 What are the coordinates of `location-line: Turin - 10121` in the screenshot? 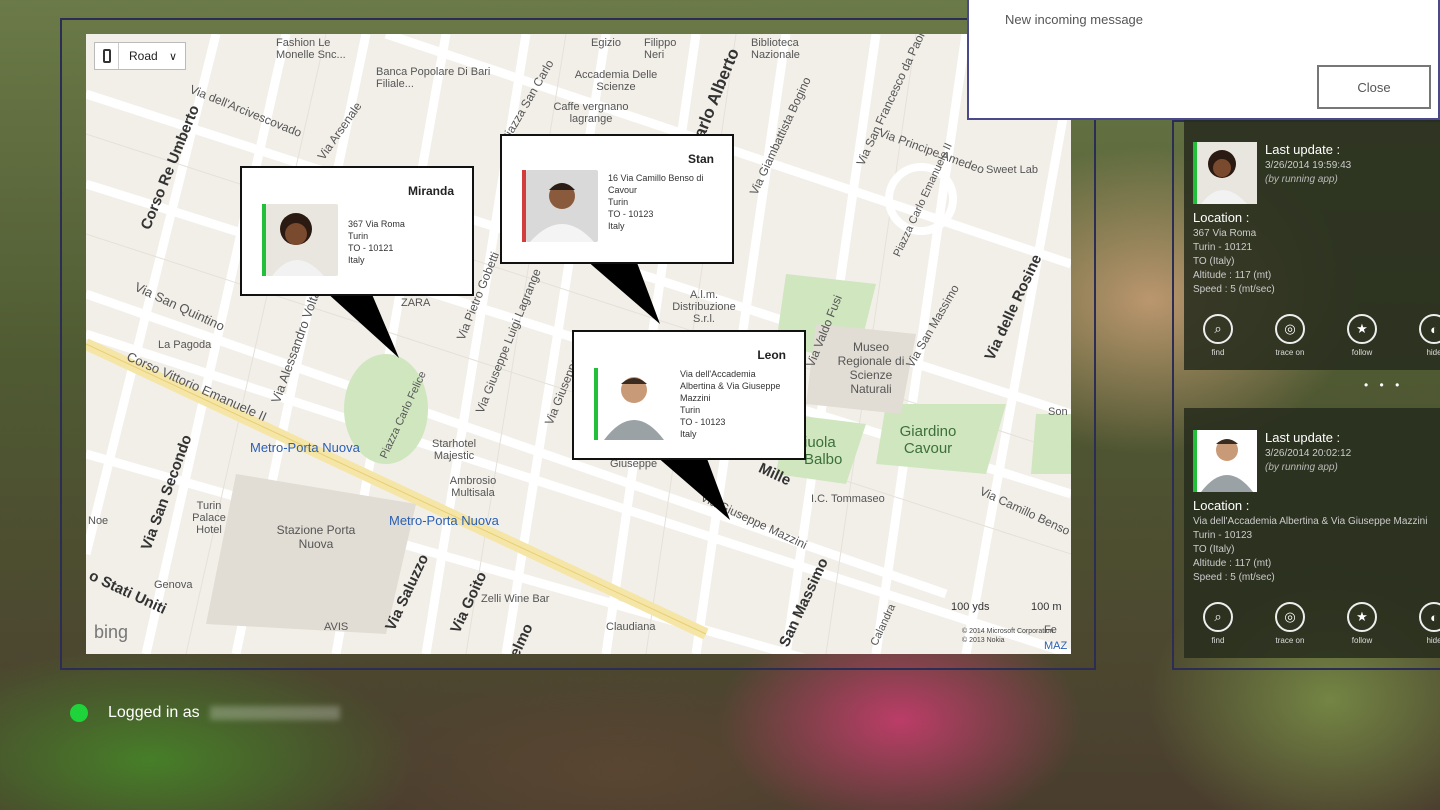 It's located at (1223, 247).